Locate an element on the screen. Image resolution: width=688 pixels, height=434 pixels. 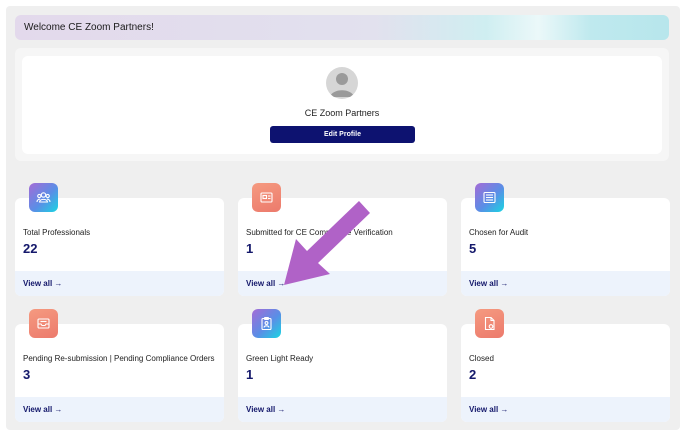
avatar is located at coordinates (342, 83).